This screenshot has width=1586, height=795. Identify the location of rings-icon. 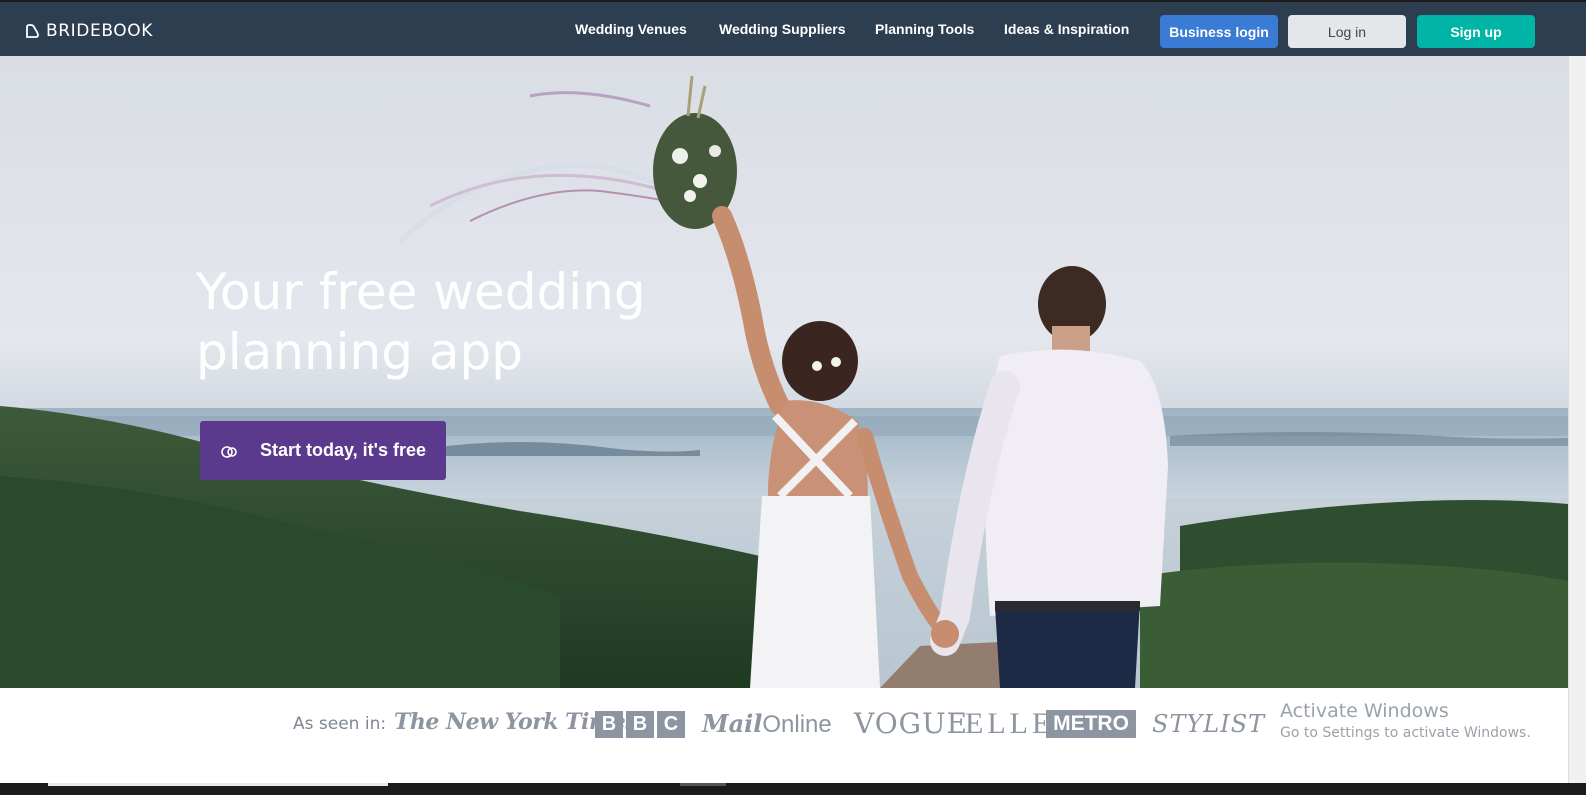
(229, 451).